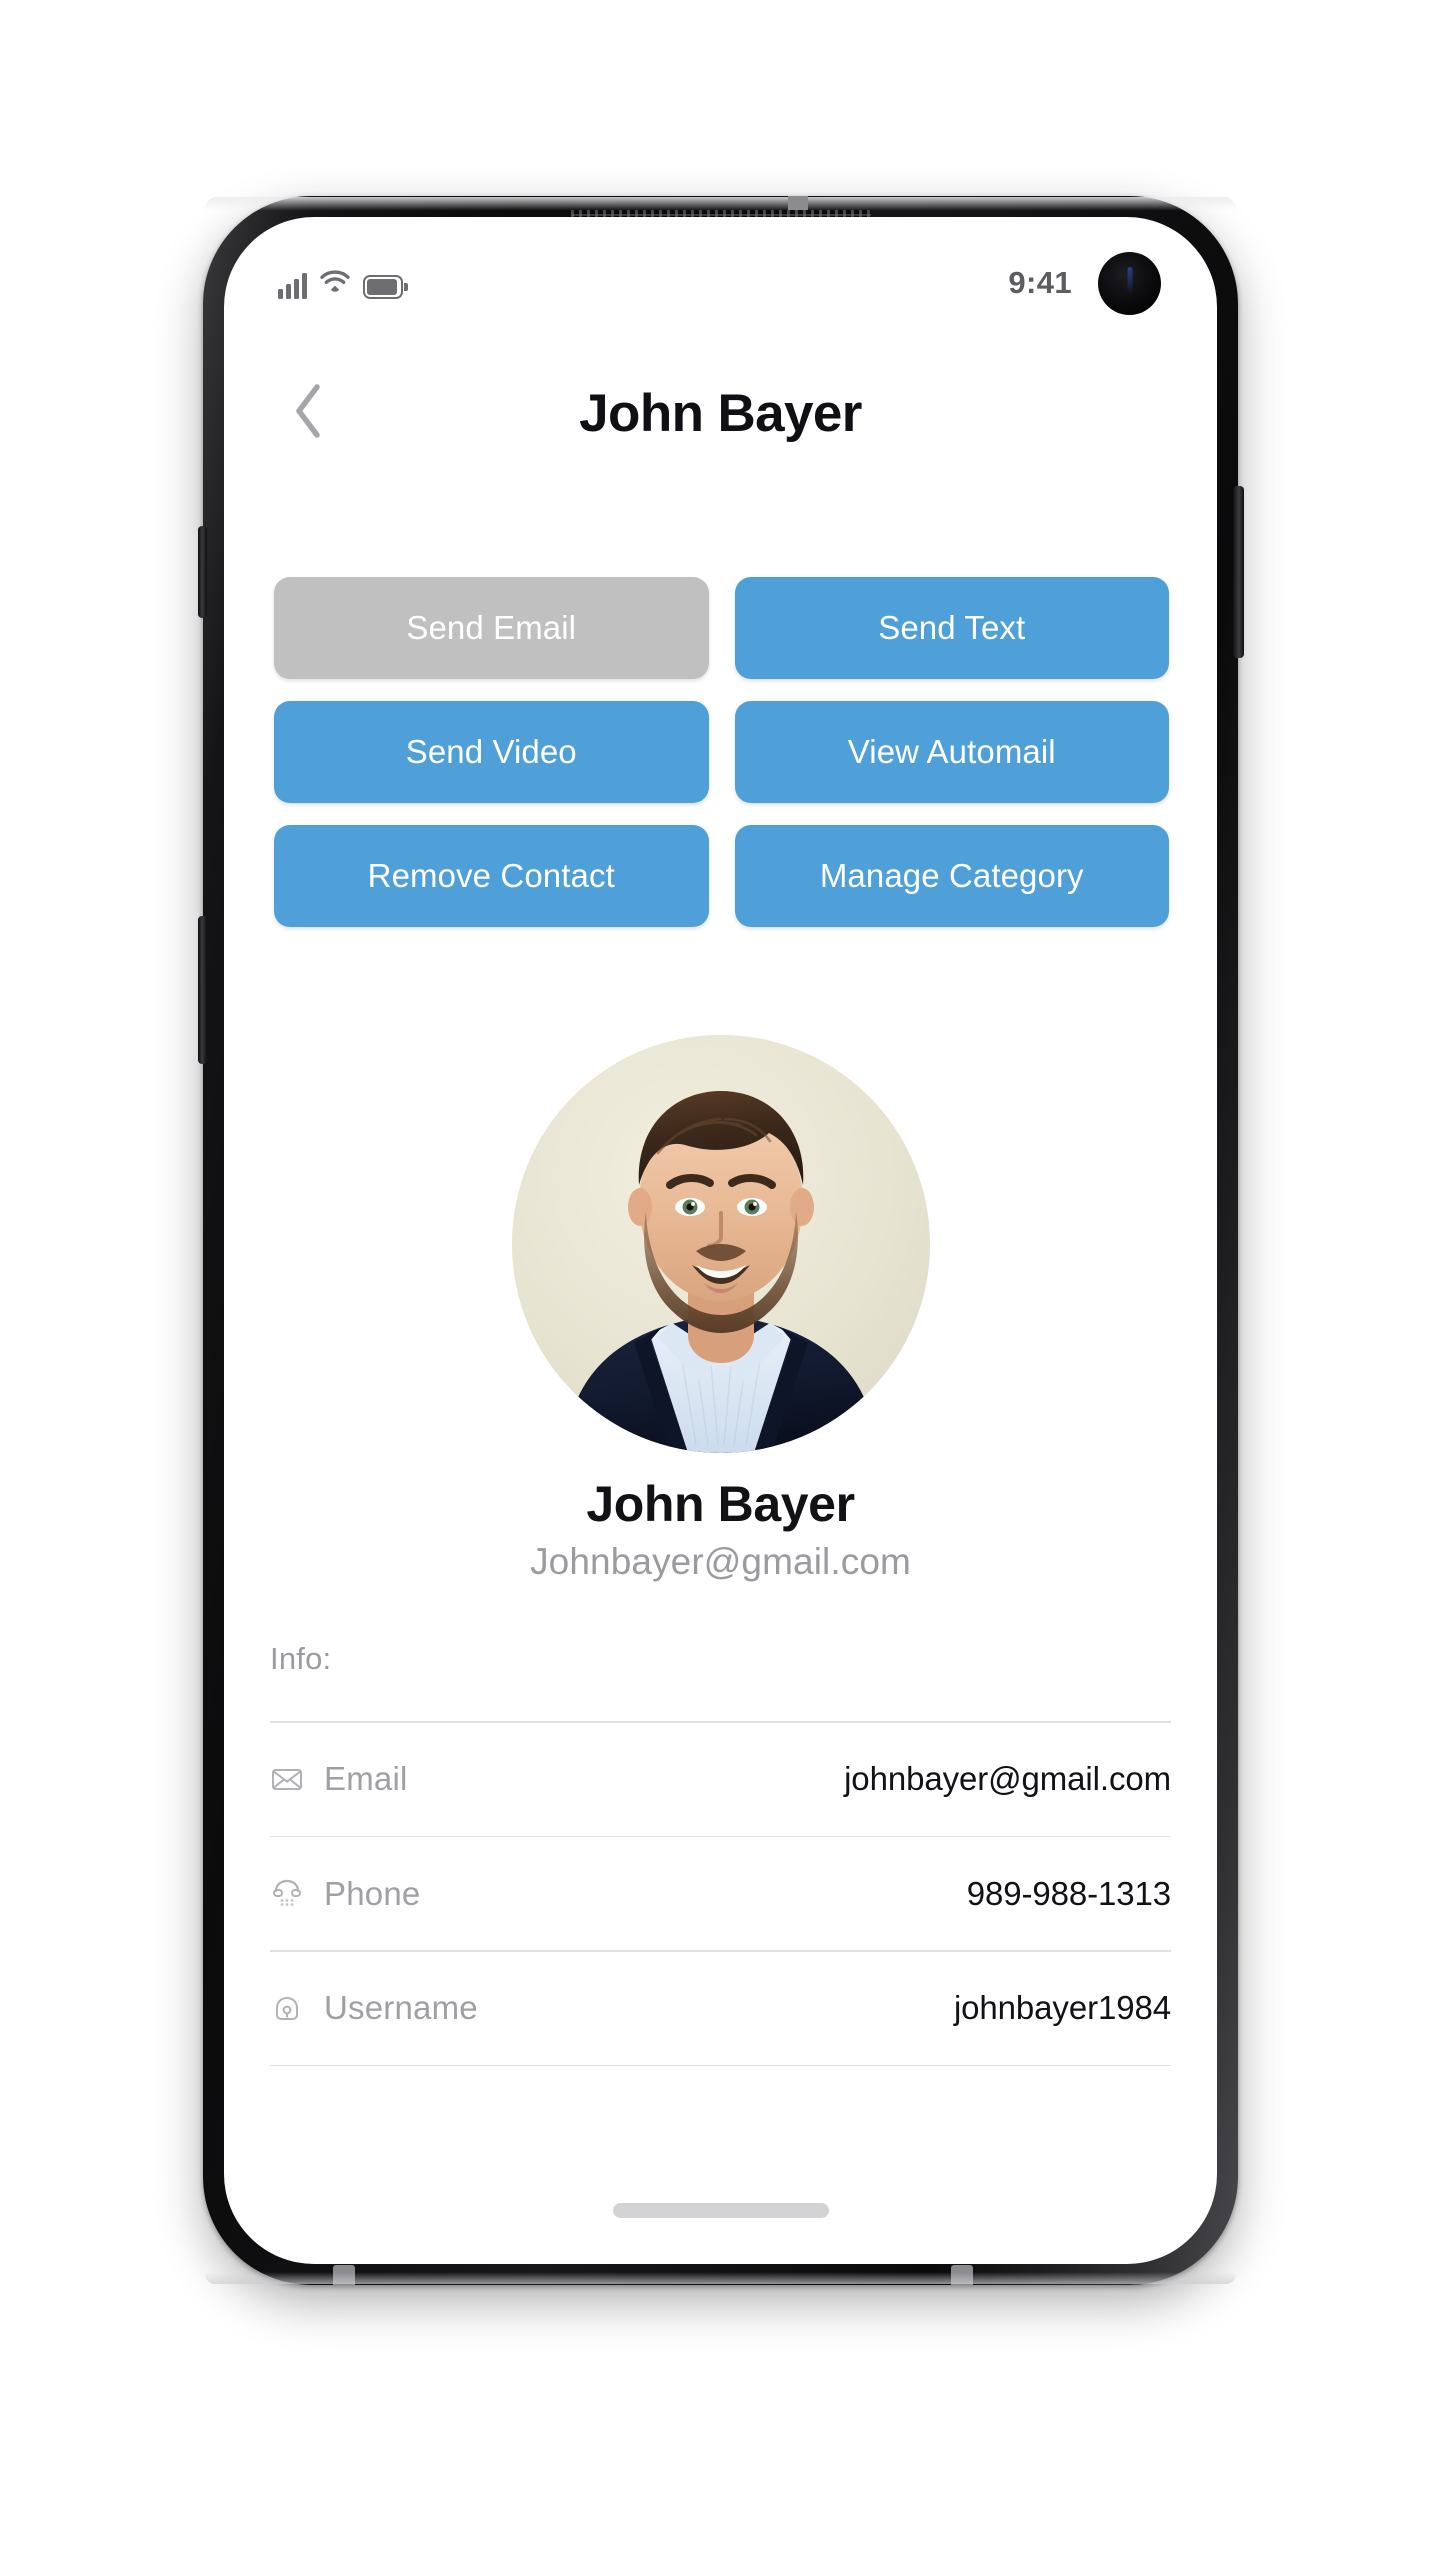 The height and width of the screenshot is (2560, 1440). I want to click on profile-email: Johnbayer@gmail.com, so click(720, 1561).